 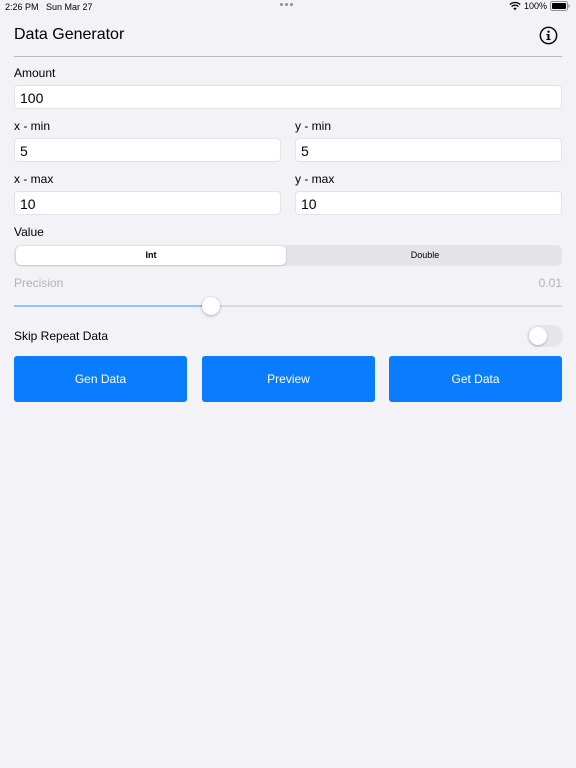 What do you see at coordinates (151, 255) in the screenshot?
I see `segment-int: Int` at bounding box center [151, 255].